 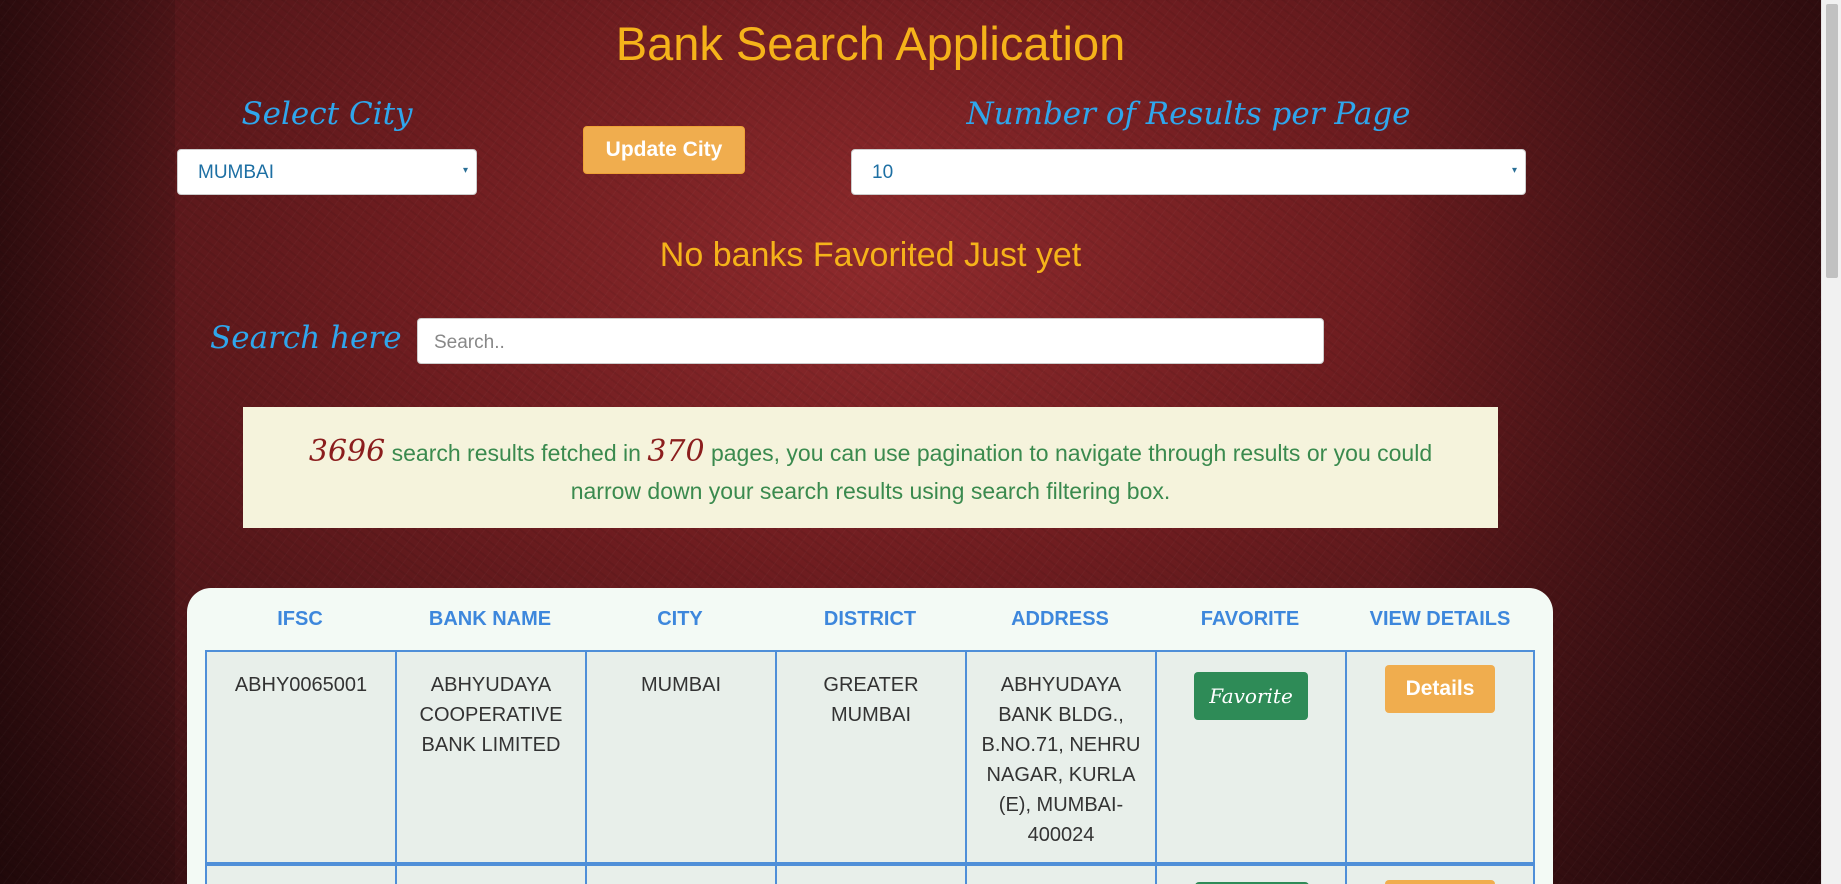 What do you see at coordinates (1440, 619) in the screenshot?
I see `header-view-details: VIEW DETAILS` at bounding box center [1440, 619].